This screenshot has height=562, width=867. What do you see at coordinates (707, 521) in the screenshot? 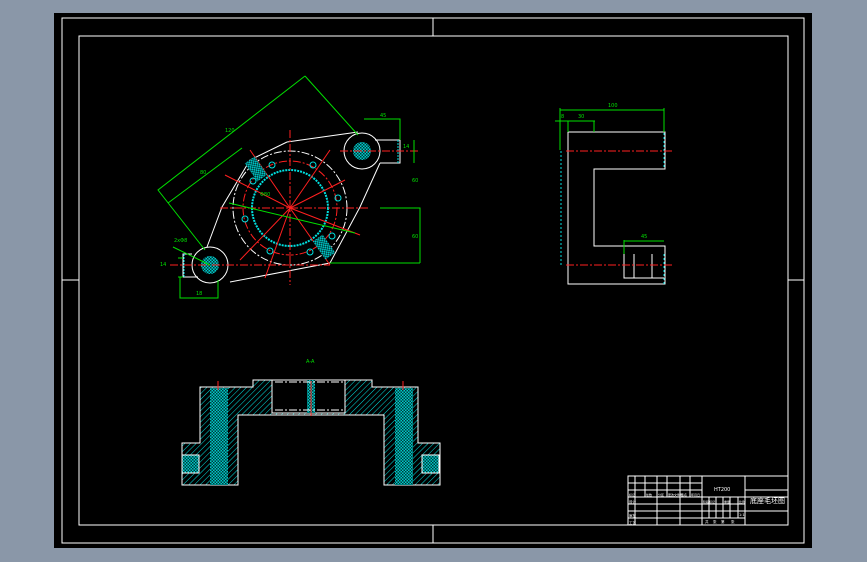
I see `label-total: 共` at bounding box center [707, 521].